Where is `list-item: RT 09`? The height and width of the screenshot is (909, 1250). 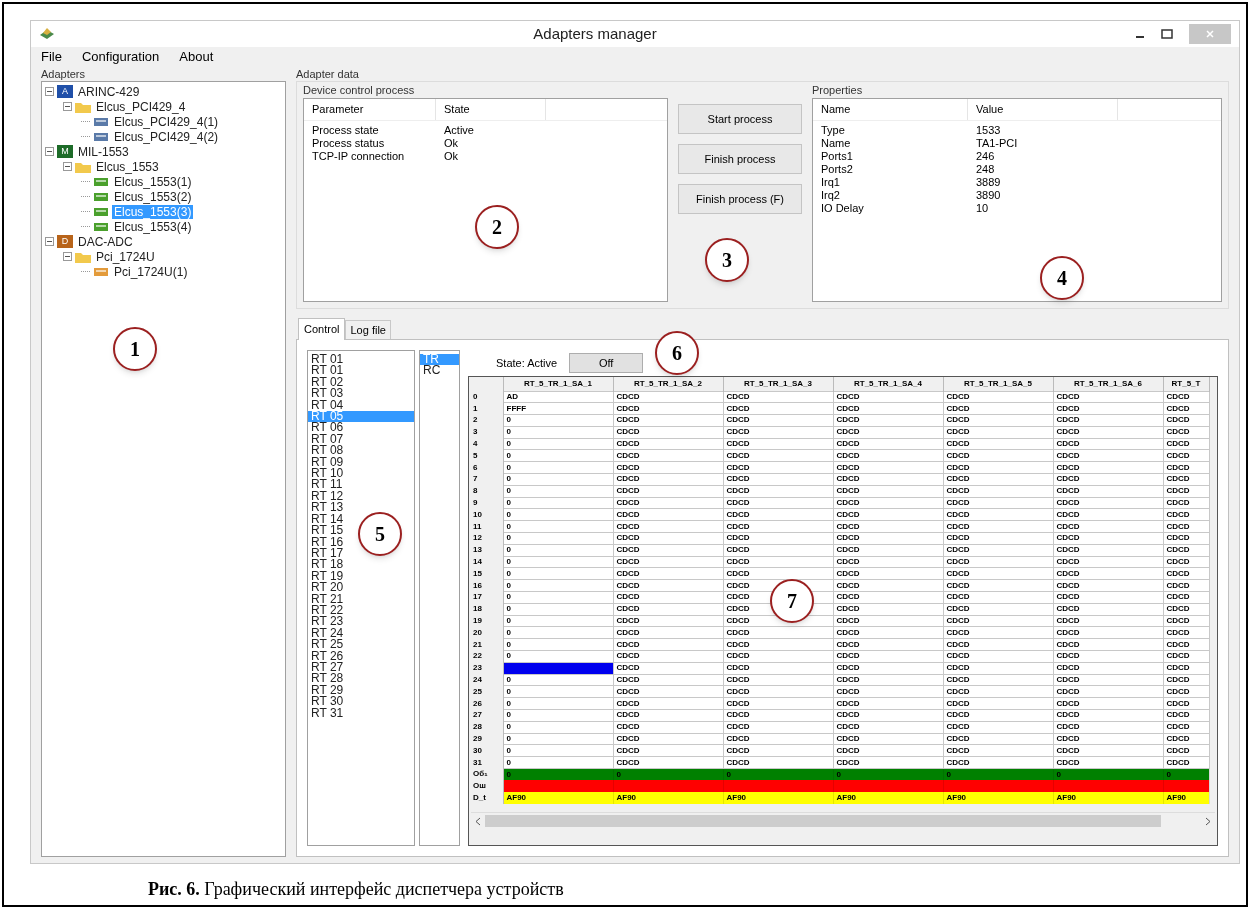
list-item: RT 09 is located at coordinates (327, 462).